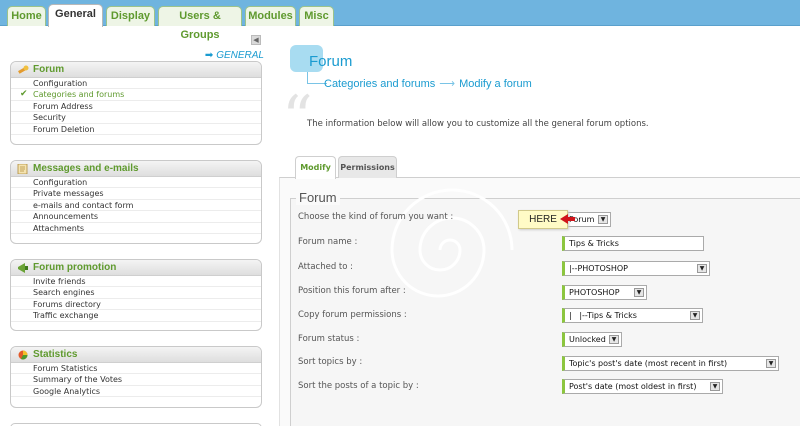 The image size is (800, 426). I want to click on label-sort-topics: Sort topics by :, so click(330, 362).